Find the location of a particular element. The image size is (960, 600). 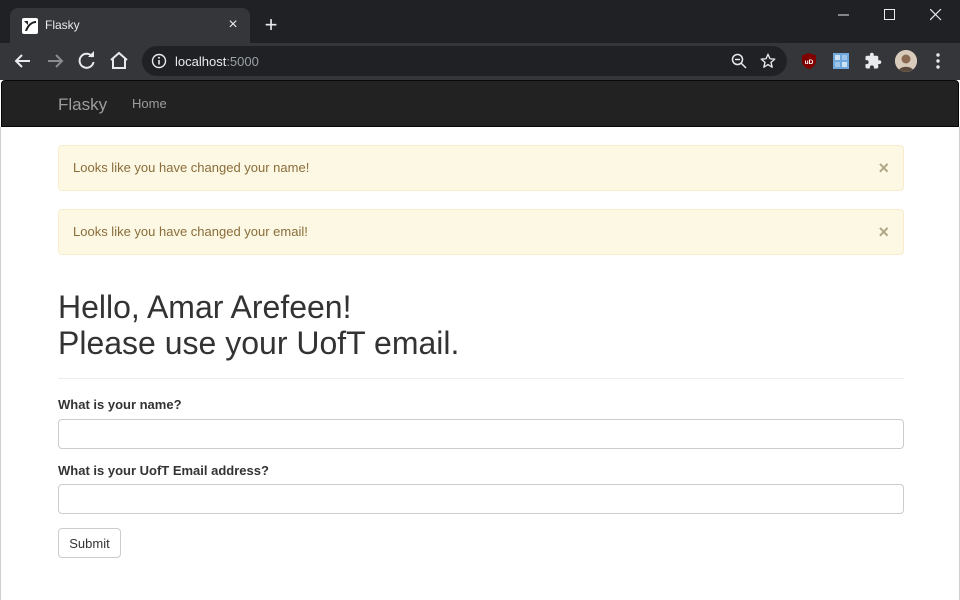

email-label: What is your UofT Email address? is located at coordinates (163, 470).